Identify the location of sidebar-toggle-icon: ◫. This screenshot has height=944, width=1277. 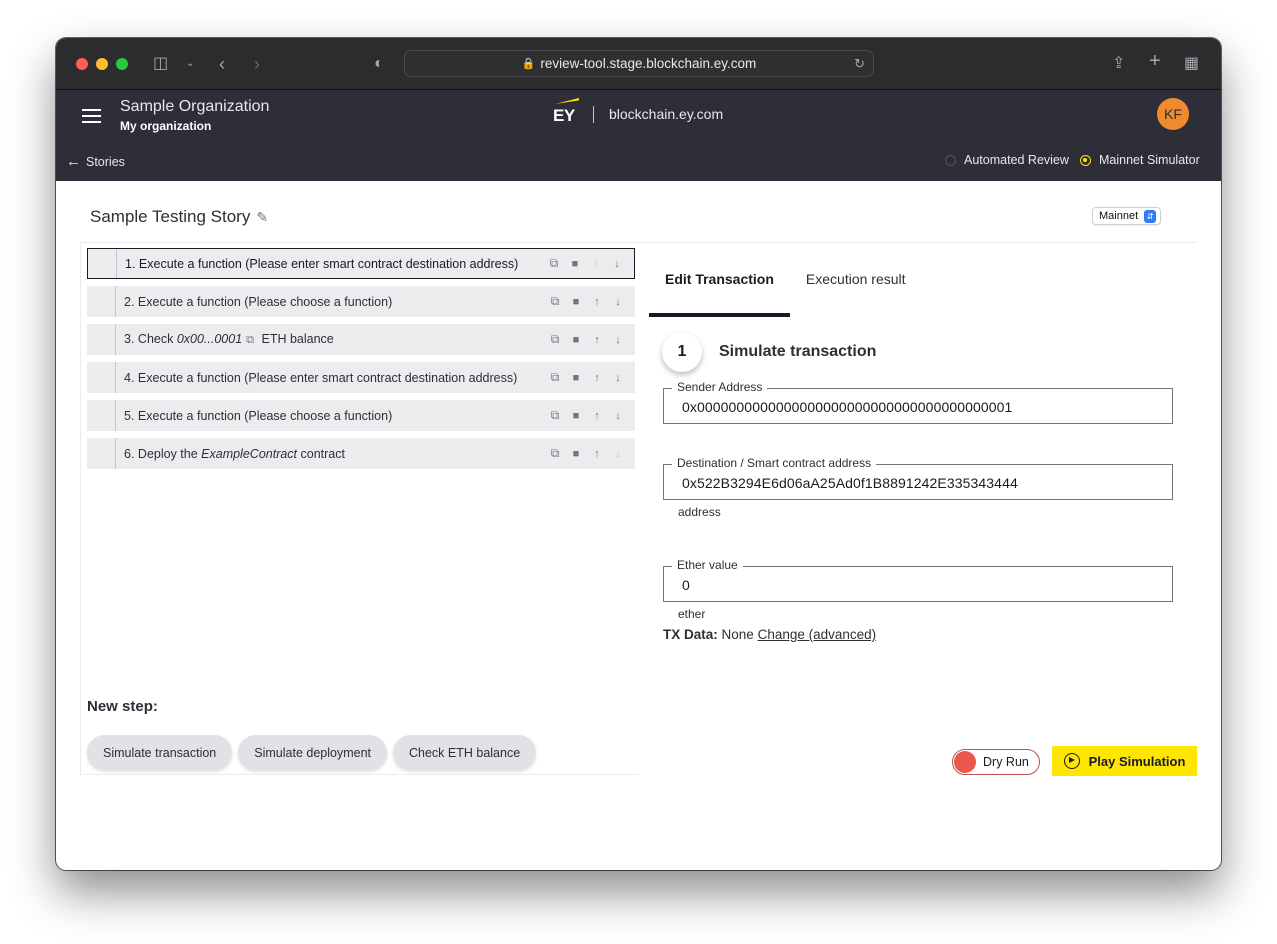
(160, 64).